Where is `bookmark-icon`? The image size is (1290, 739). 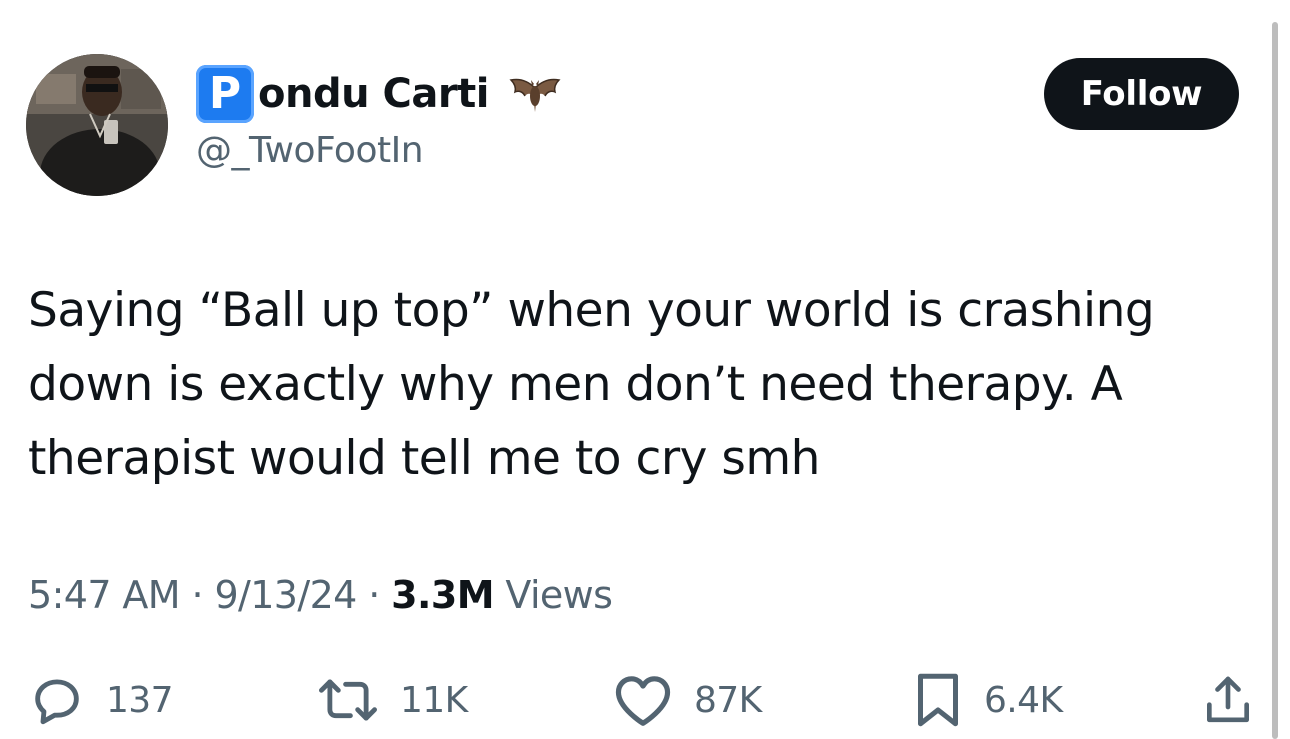
bookmark-icon is located at coordinates (938, 700).